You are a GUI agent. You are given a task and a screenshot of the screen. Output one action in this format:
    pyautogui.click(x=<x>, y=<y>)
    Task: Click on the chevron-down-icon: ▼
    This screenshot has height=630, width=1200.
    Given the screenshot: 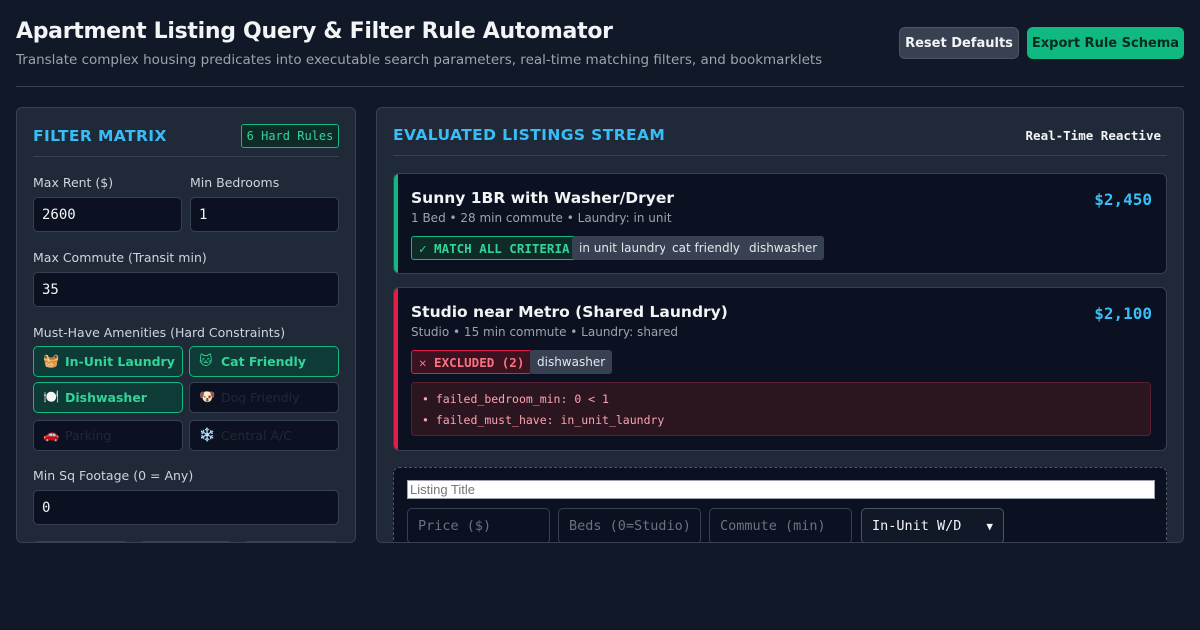 What is the action you would take?
    pyautogui.click(x=989, y=526)
    